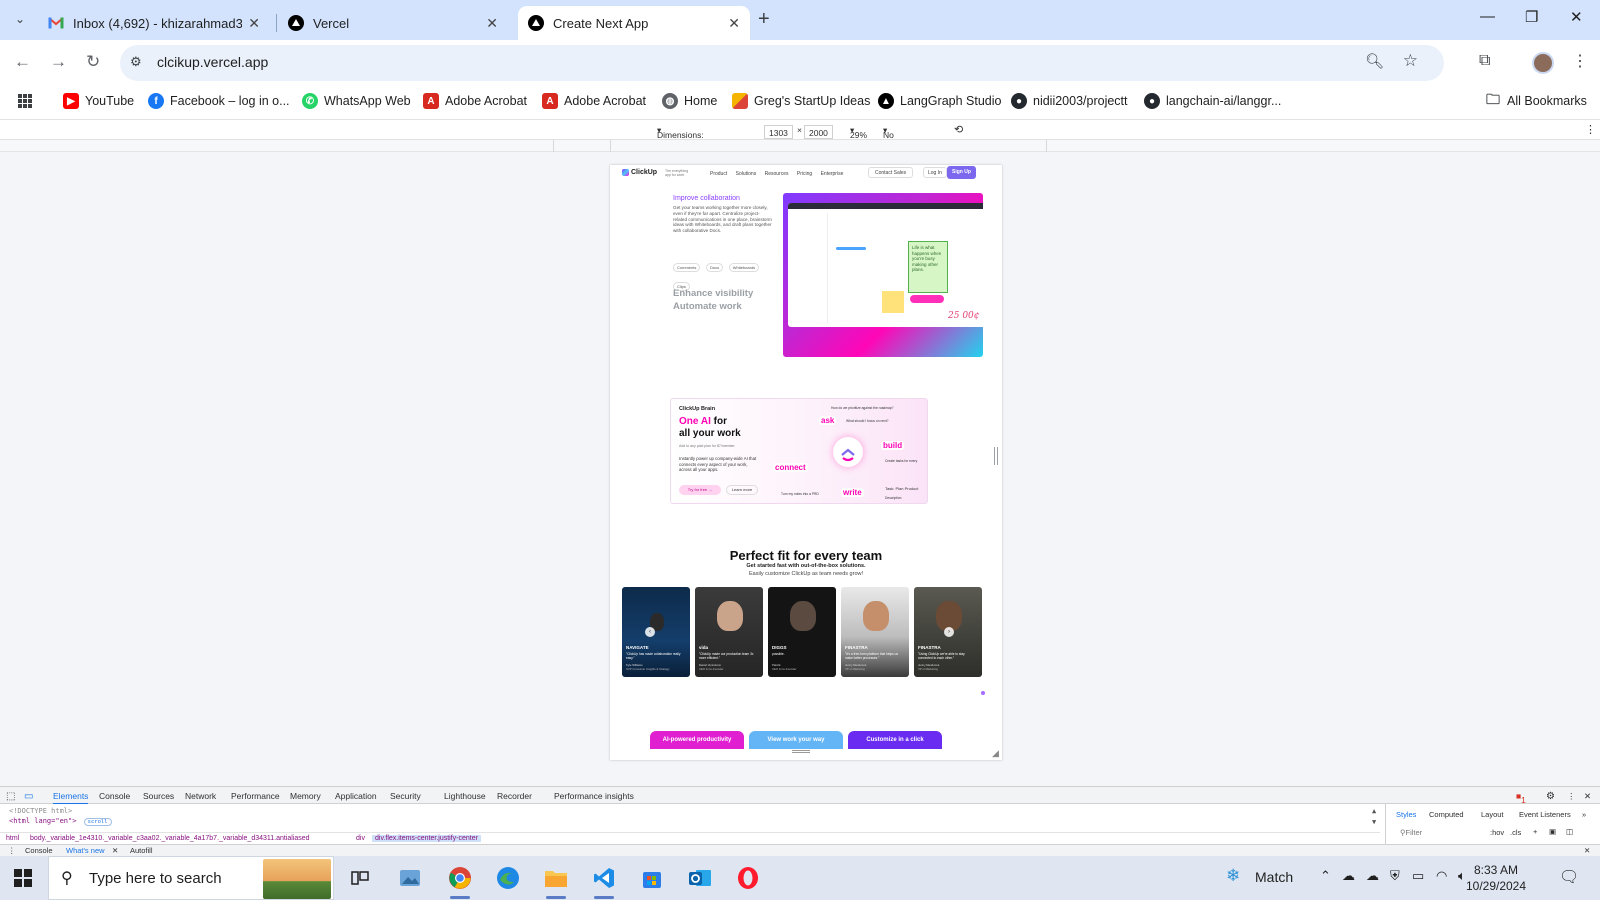  Describe the element at coordinates (777, 174) in the screenshot. I see `nav-resources: Resources` at that location.